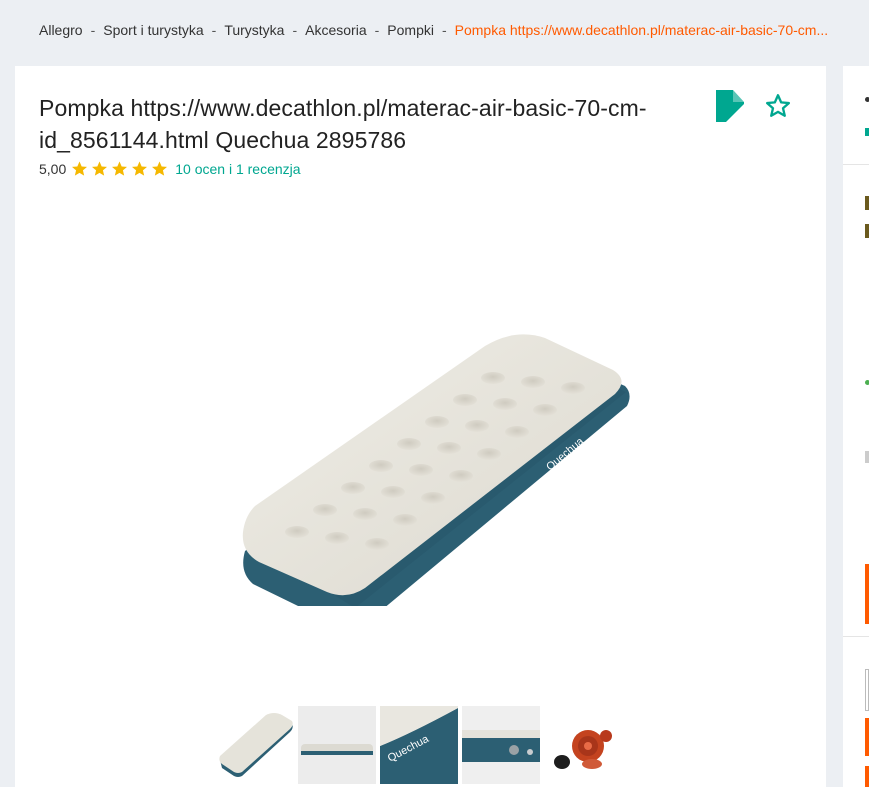  What do you see at coordinates (153, 30) in the screenshot?
I see `breadcrumb-item-sport: Sport i turystyka` at bounding box center [153, 30].